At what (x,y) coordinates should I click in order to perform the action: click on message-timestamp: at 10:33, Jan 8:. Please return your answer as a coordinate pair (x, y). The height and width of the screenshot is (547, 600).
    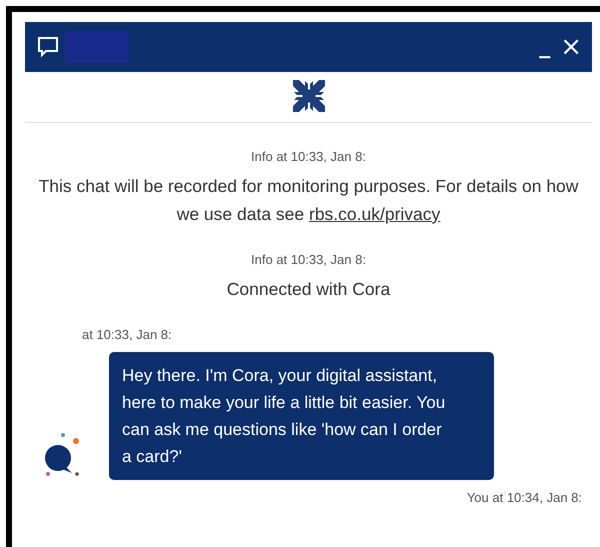
    Looking at the image, I should click on (127, 334).